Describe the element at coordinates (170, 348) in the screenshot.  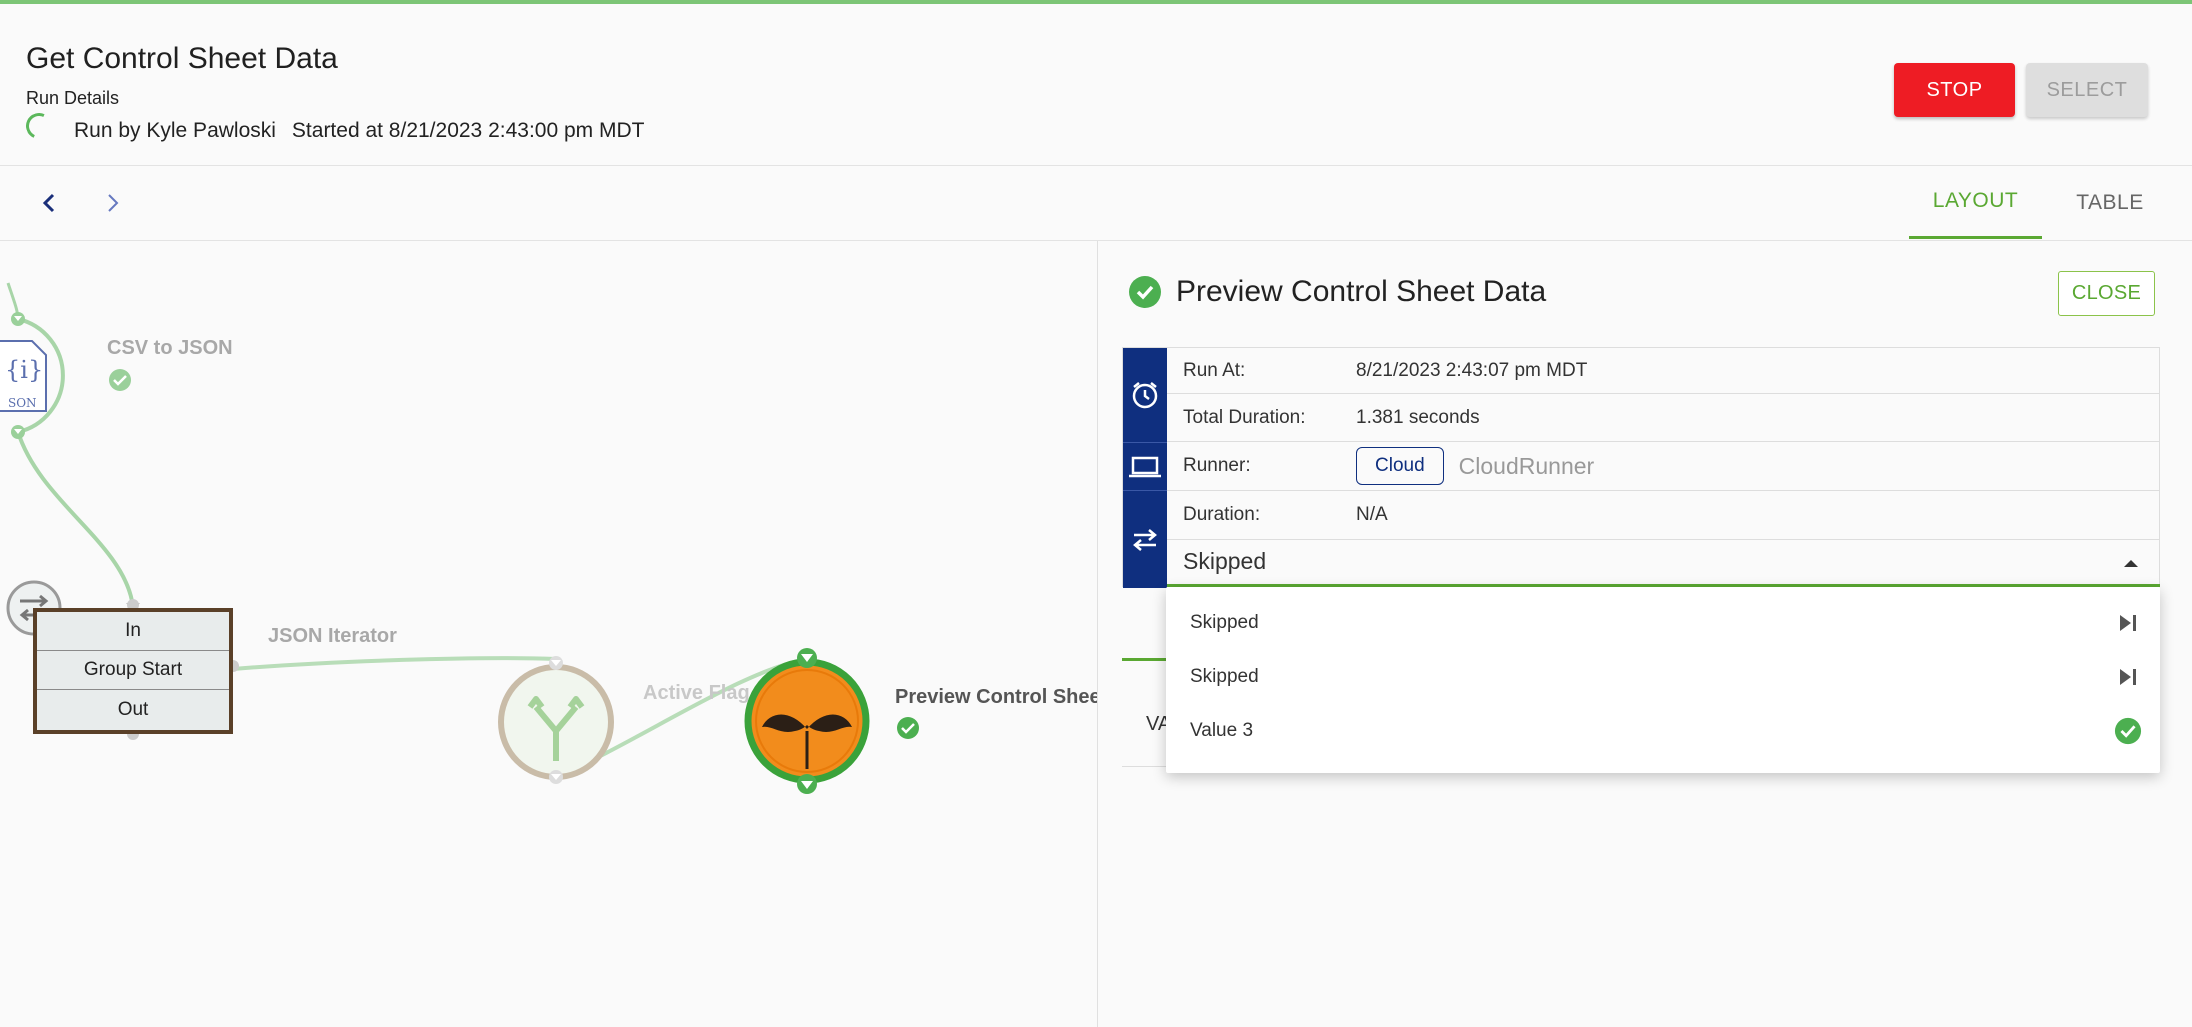
I see `node-label-csv-to-json: CSV to JSON` at that location.